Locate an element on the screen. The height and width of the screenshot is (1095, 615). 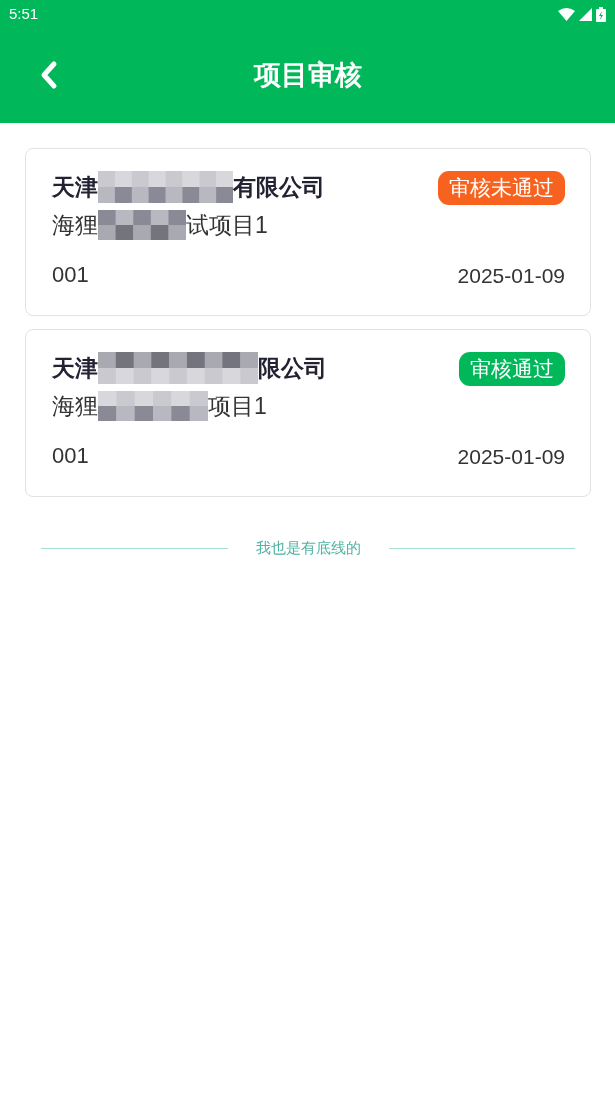
page-title: 项目审核 is located at coordinates (307, 76).